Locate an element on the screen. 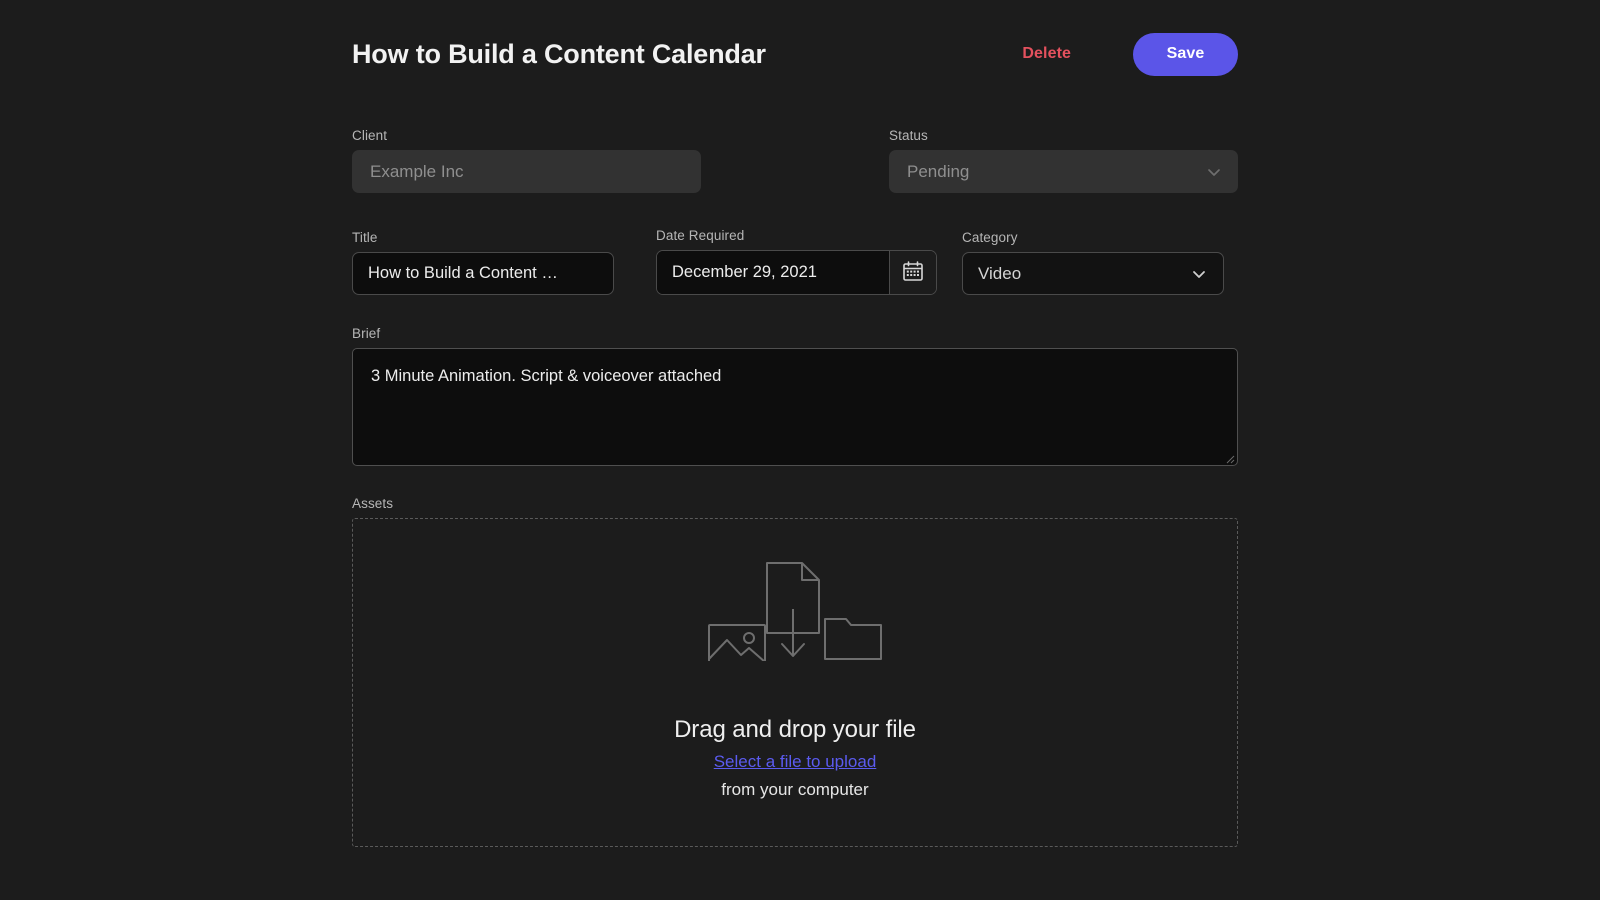 Image resolution: width=1600 pixels, height=900 pixels. category-field-group: Category Video is located at coordinates (1093, 262).